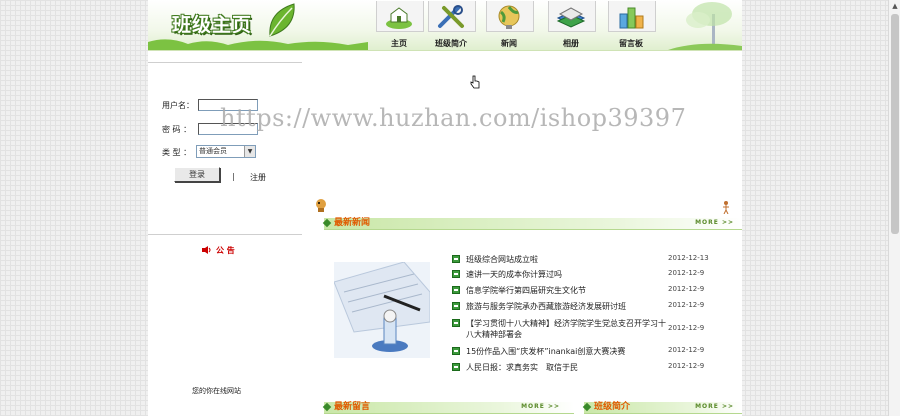 This screenshot has width=900, height=416. I want to click on type-select-value: 普通会员, so click(213, 151).